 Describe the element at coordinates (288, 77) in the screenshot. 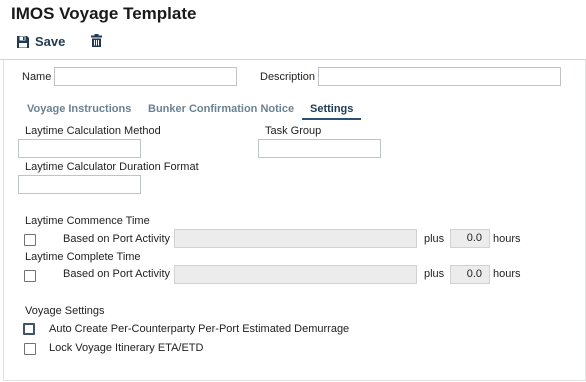

I see `description-label: Description` at that location.